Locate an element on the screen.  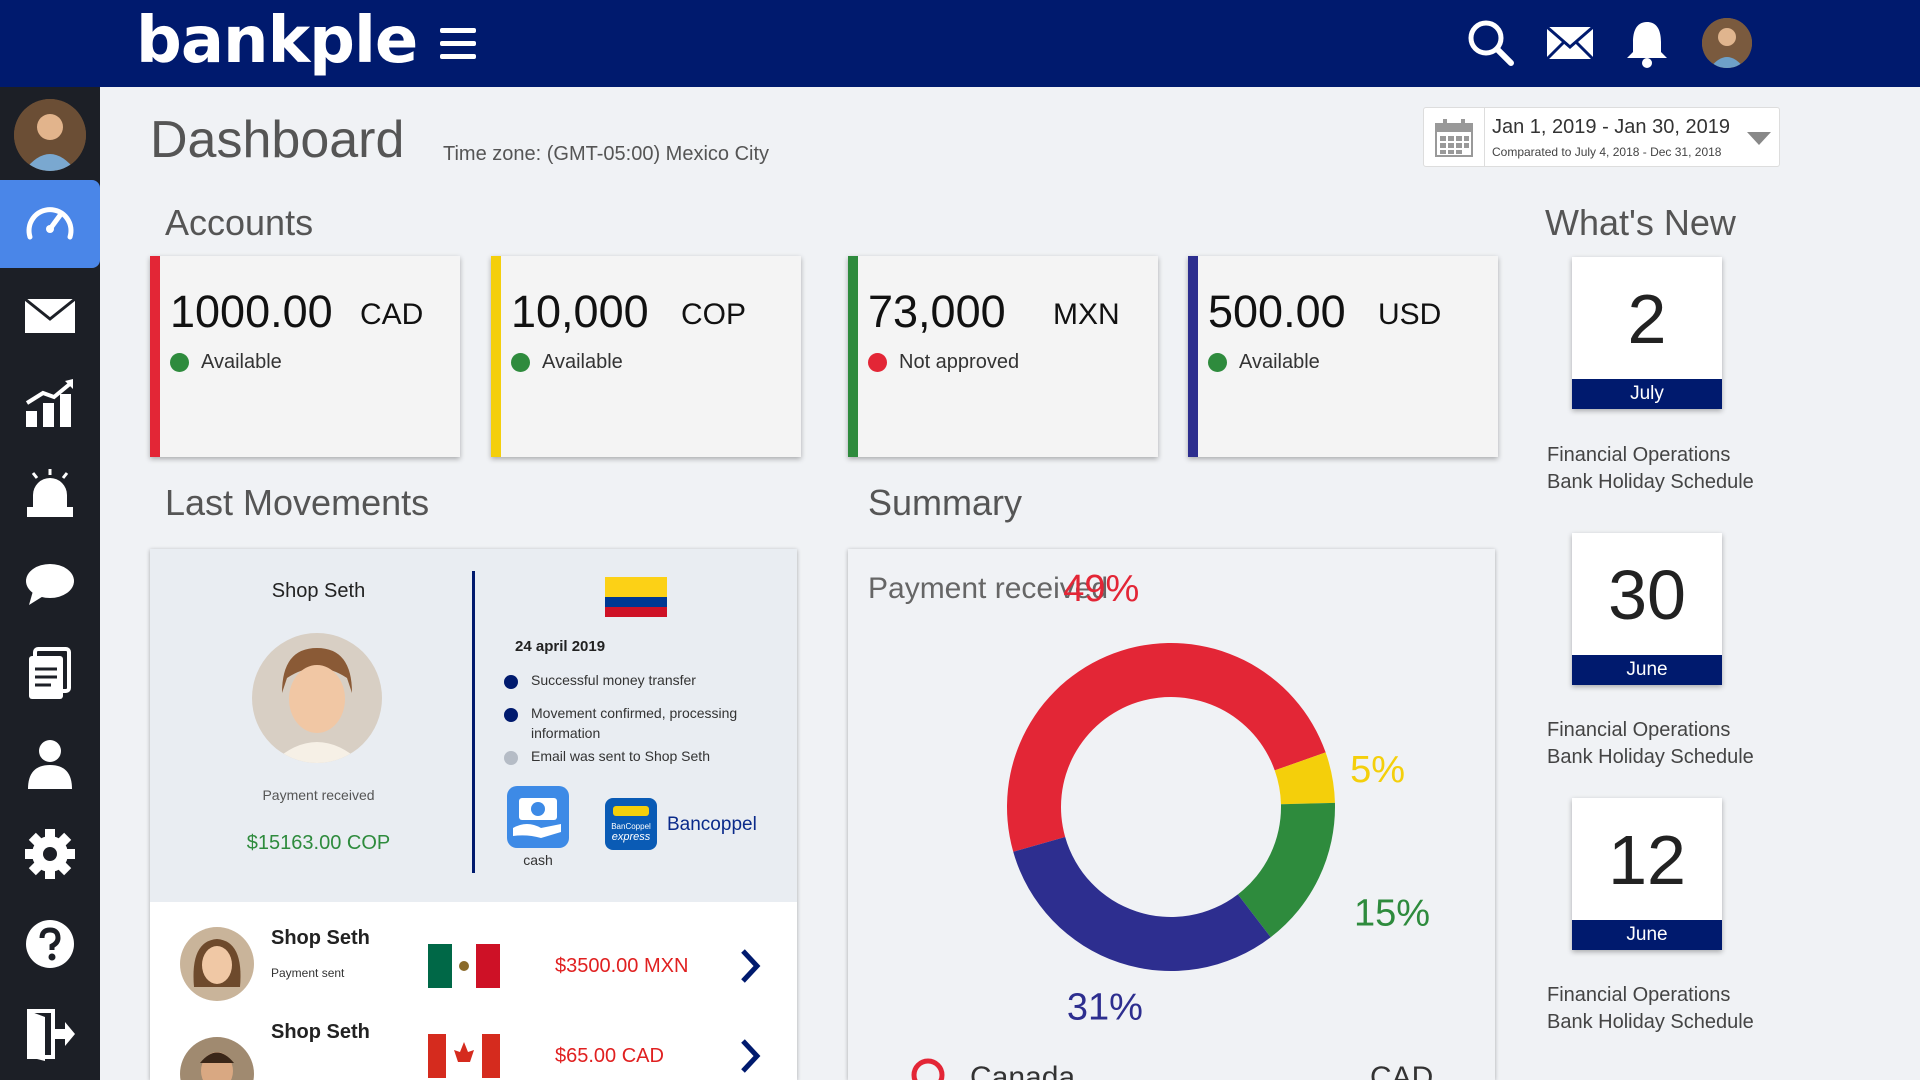
sidebar-item-documents is located at coordinates (50, 674).